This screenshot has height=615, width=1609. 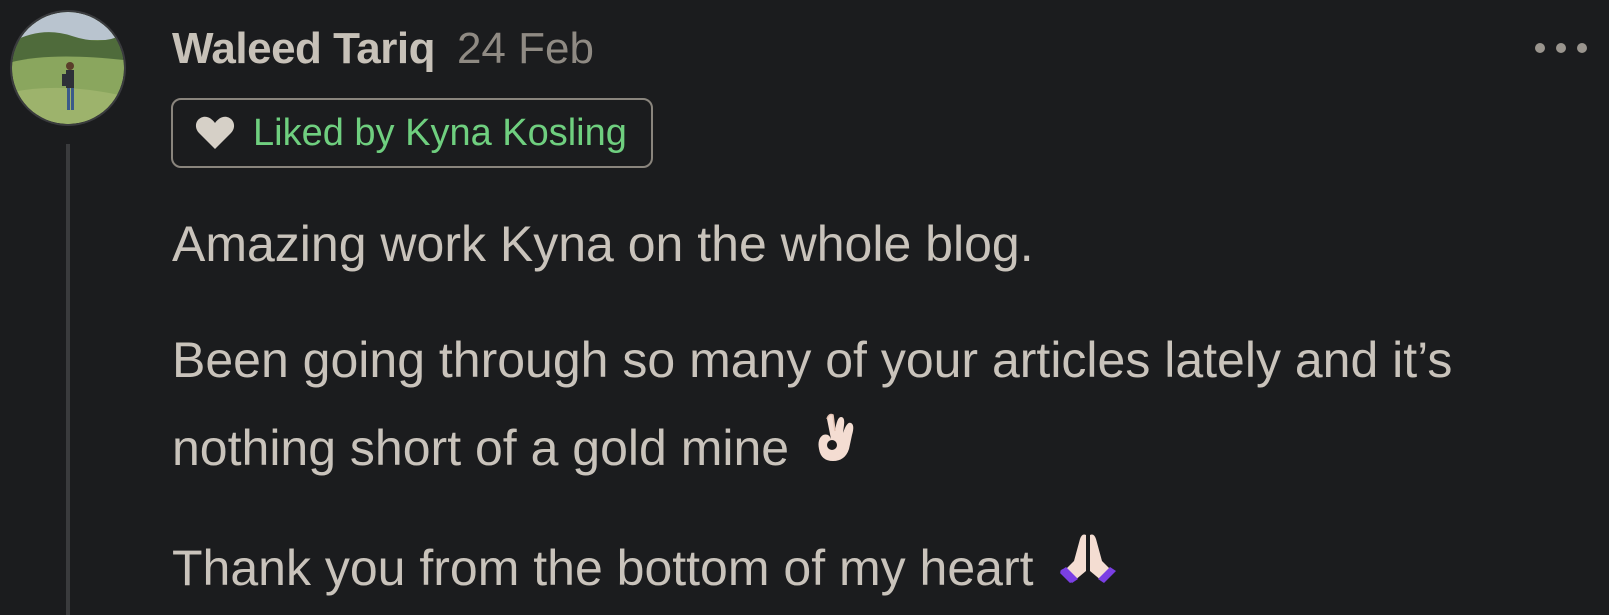 I want to click on liked-by-text: Liked by Kyna Kosling, so click(x=440, y=132).